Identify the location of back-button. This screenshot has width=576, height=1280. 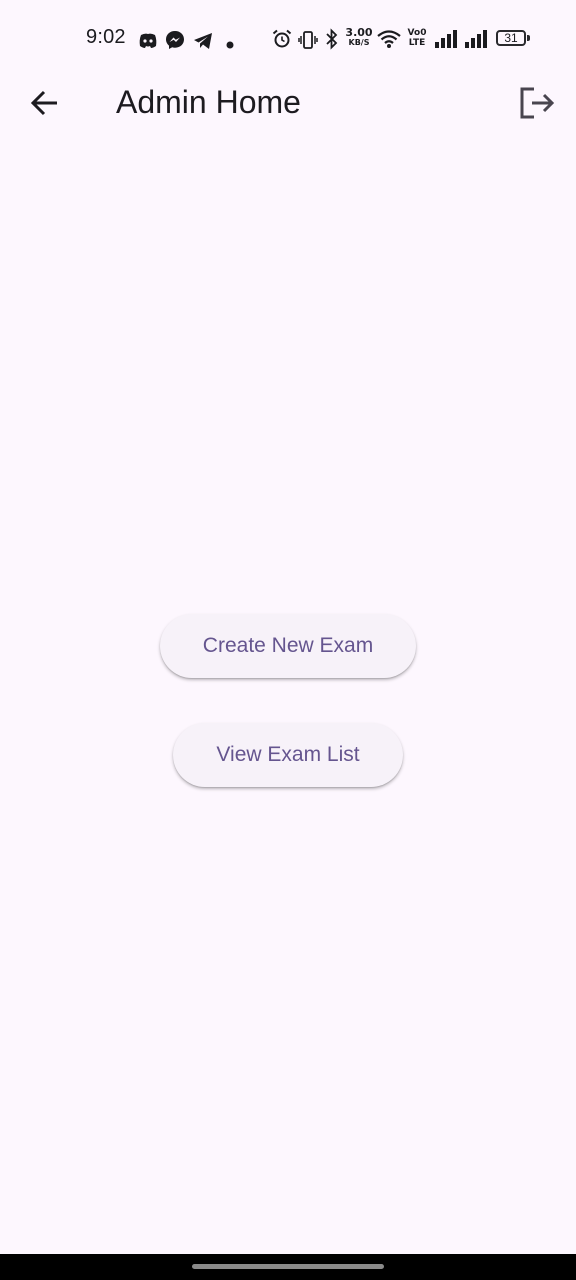
(45, 103).